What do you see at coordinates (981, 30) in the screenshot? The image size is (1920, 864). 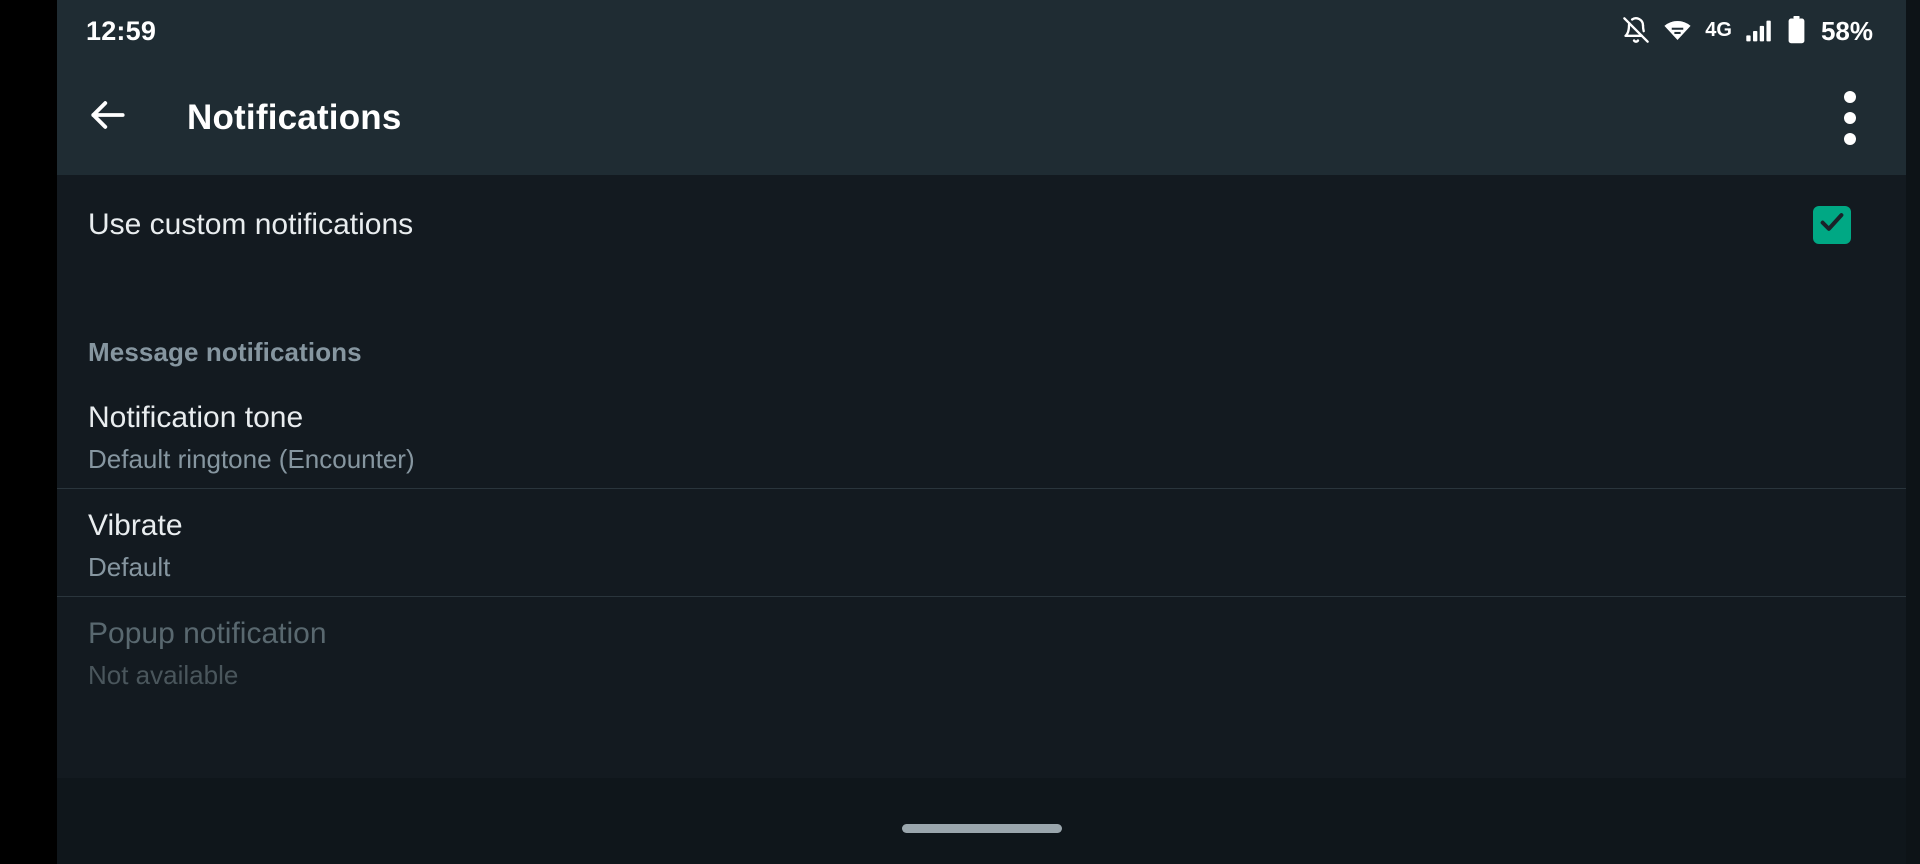 I see `status-bar: 12:59 4G 58%` at bounding box center [981, 30].